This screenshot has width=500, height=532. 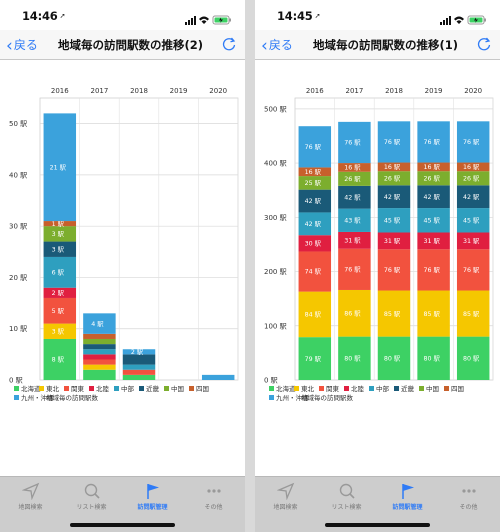 What do you see at coordinates (153, 388) in the screenshot?
I see `legend-label: 近畿` at bounding box center [153, 388].